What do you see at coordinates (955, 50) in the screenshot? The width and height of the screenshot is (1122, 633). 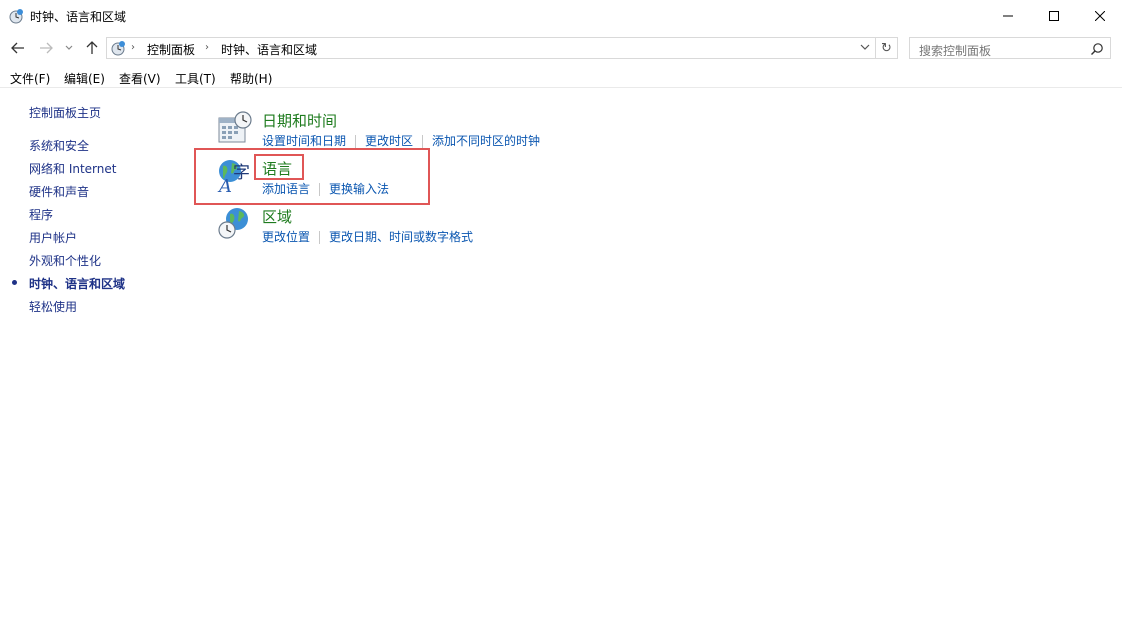 I see `search-input: 搜索控制面板` at bounding box center [955, 50].